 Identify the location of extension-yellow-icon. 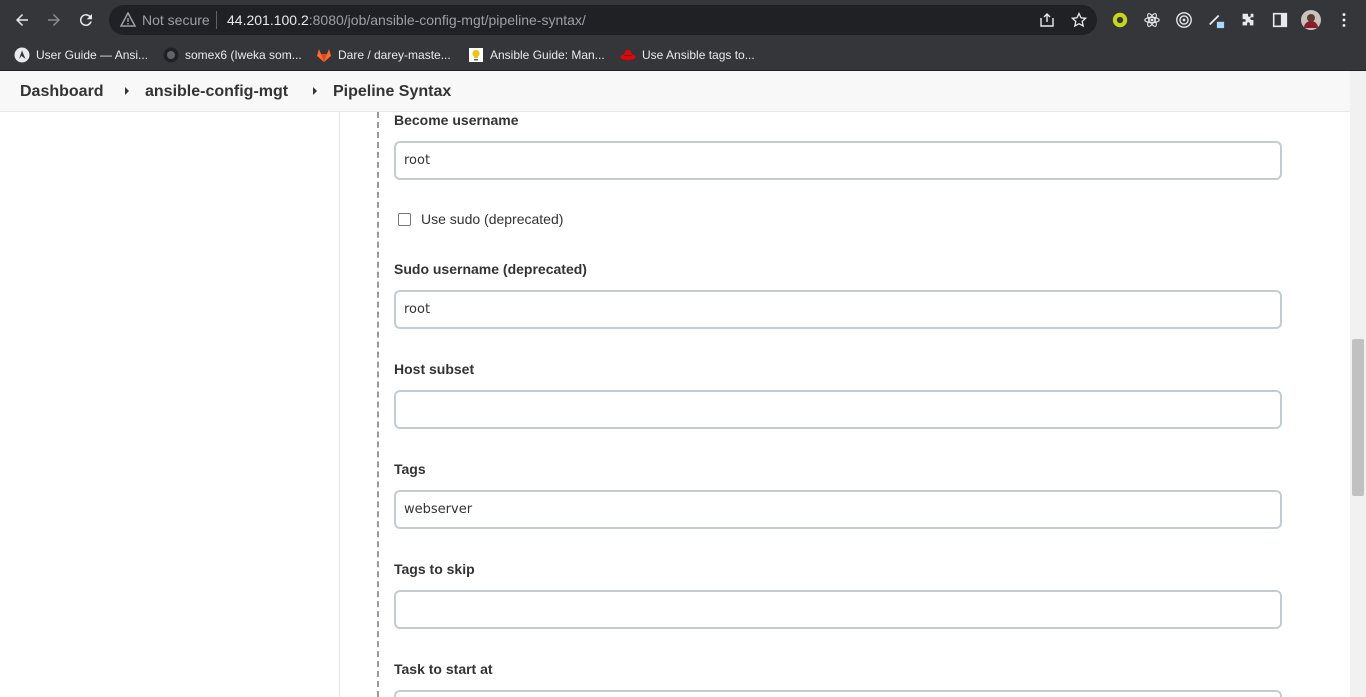
(1120, 20).